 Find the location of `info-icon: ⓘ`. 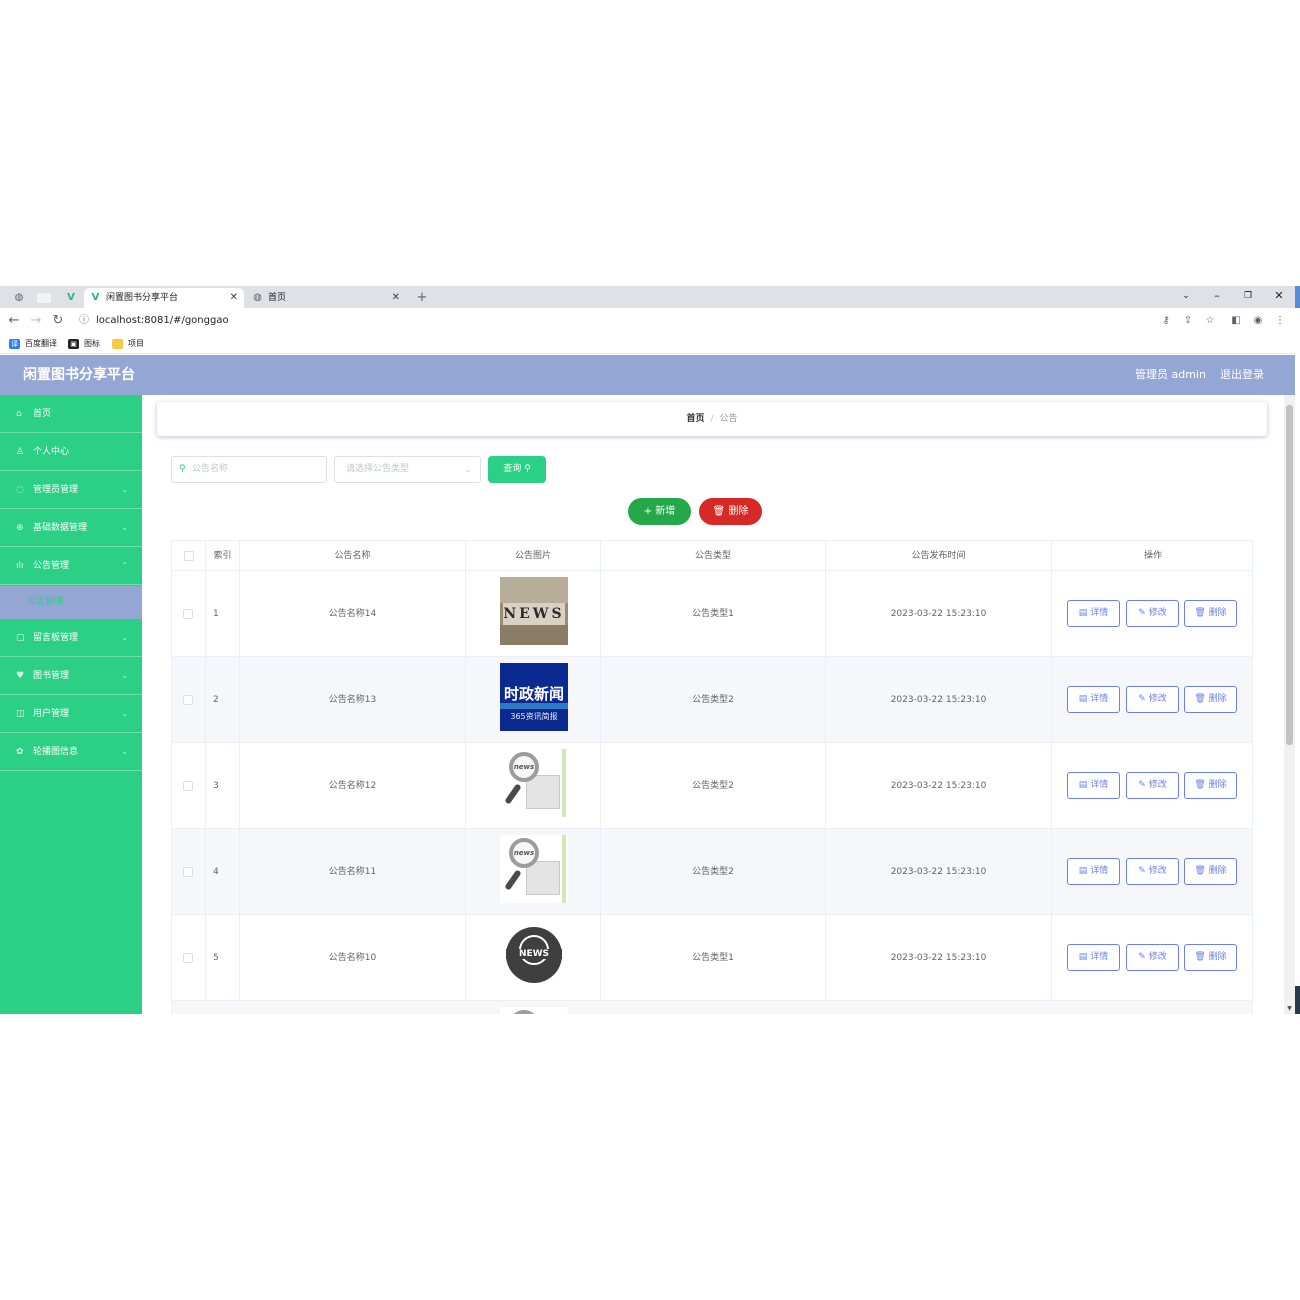

info-icon: ⓘ is located at coordinates (84, 321).